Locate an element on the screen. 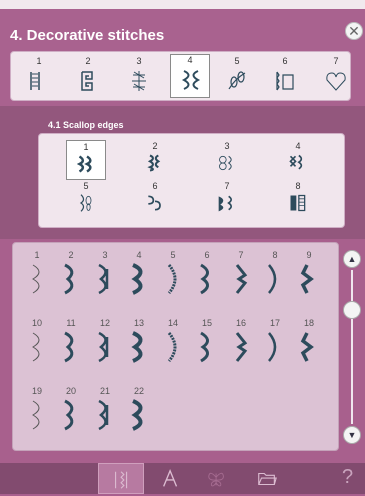  butterfly-embroidery-icon is located at coordinates (217, 479).